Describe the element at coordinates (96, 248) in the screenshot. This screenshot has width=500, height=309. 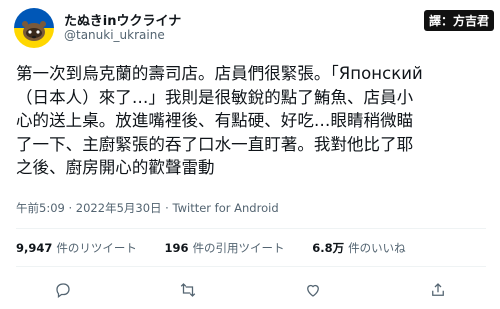
I see `retweets-label: 件のリツイート` at that location.